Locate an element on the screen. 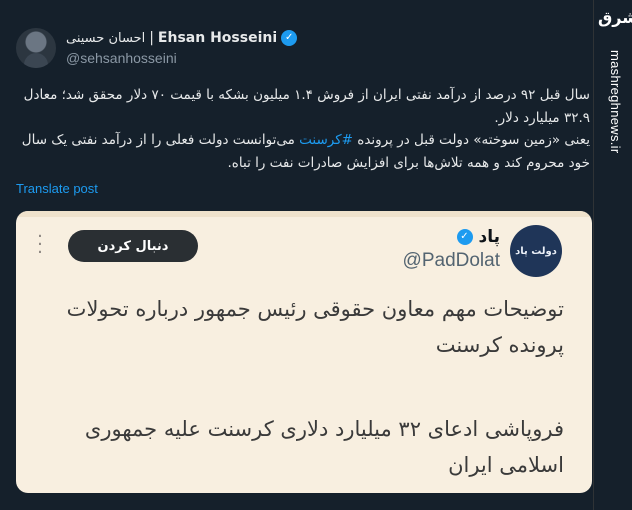 The image size is (632, 510). author-name-row: احسان حسینی | Ehsan Hosseini ✓ is located at coordinates (182, 38).